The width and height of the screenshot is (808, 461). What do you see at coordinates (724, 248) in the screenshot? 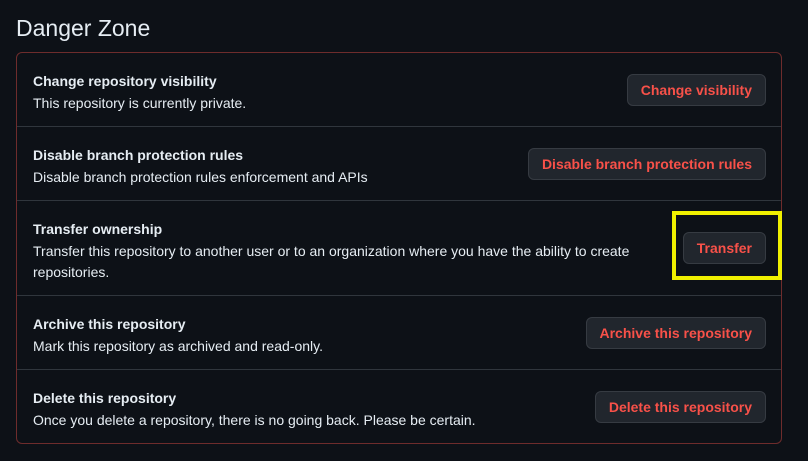
I see `transfer-button: Transfer` at bounding box center [724, 248].